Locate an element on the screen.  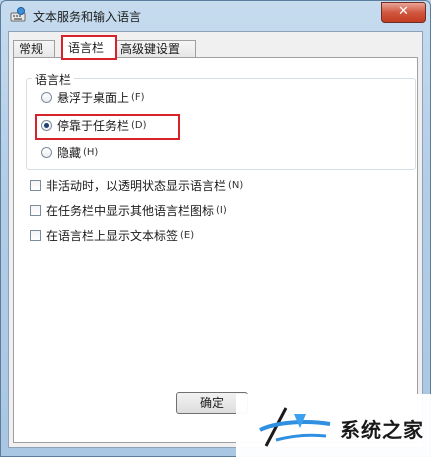
close-button: ✕ is located at coordinates (403, 12).